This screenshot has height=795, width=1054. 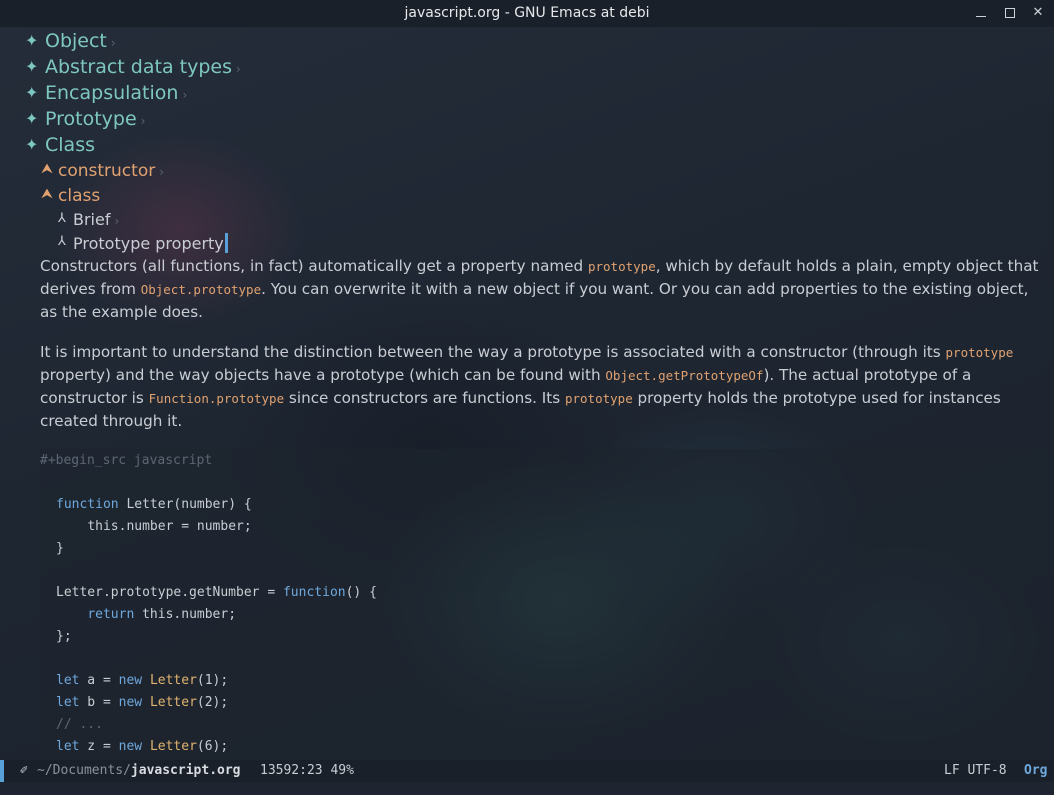 What do you see at coordinates (216, 398) in the screenshot?
I see `inline-code: Function.prototype` at bounding box center [216, 398].